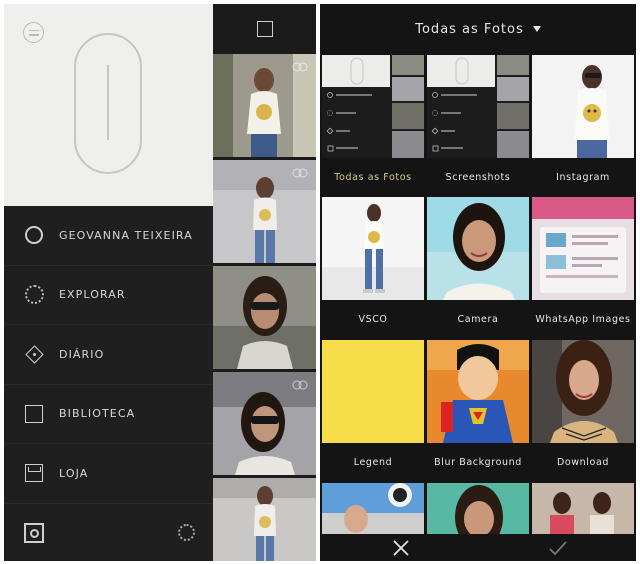 The image size is (640, 564). I want to click on album-download: Download, so click(583, 410).